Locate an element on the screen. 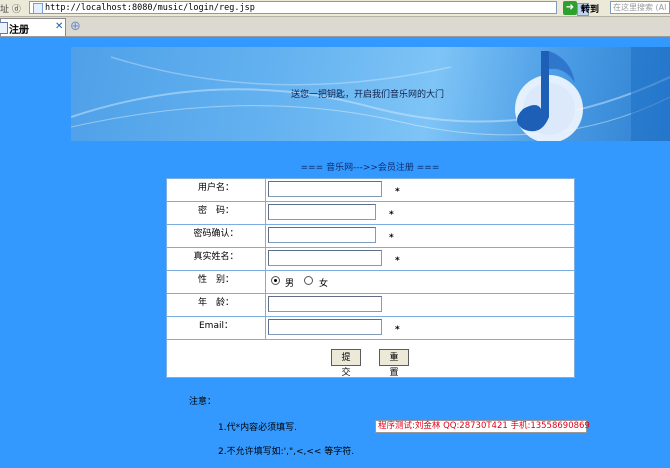  go-button: ➜ 转到 is located at coordinates (585, 8).